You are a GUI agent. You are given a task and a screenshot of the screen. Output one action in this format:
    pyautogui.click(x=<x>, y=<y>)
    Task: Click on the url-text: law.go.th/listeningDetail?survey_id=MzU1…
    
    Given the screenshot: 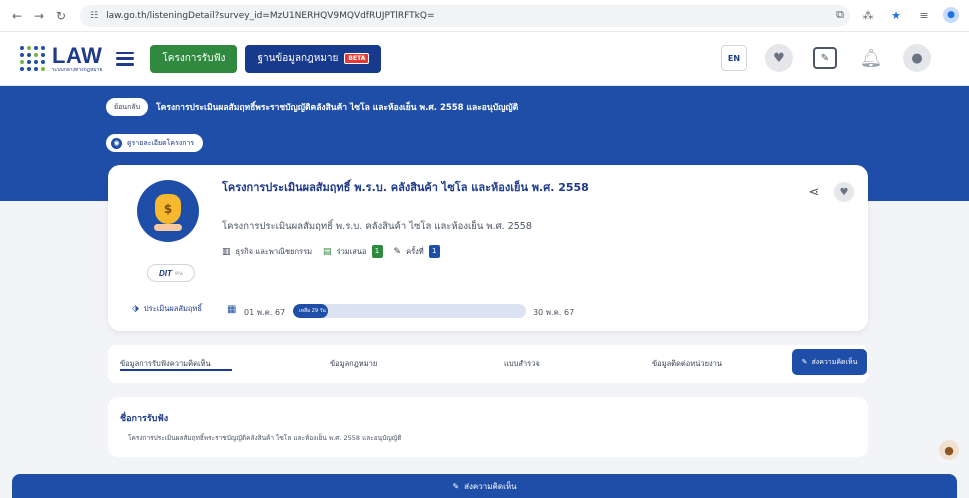 What is the action you would take?
    pyautogui.click(x=270, y=15)
    